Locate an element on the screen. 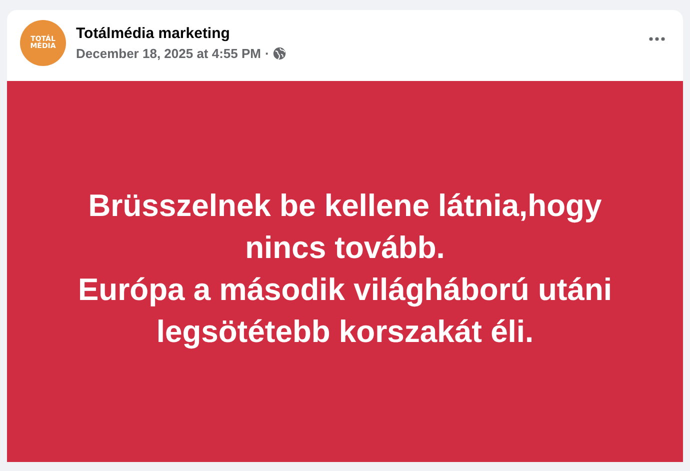  globe-icon is located at coordinates (279, 53).